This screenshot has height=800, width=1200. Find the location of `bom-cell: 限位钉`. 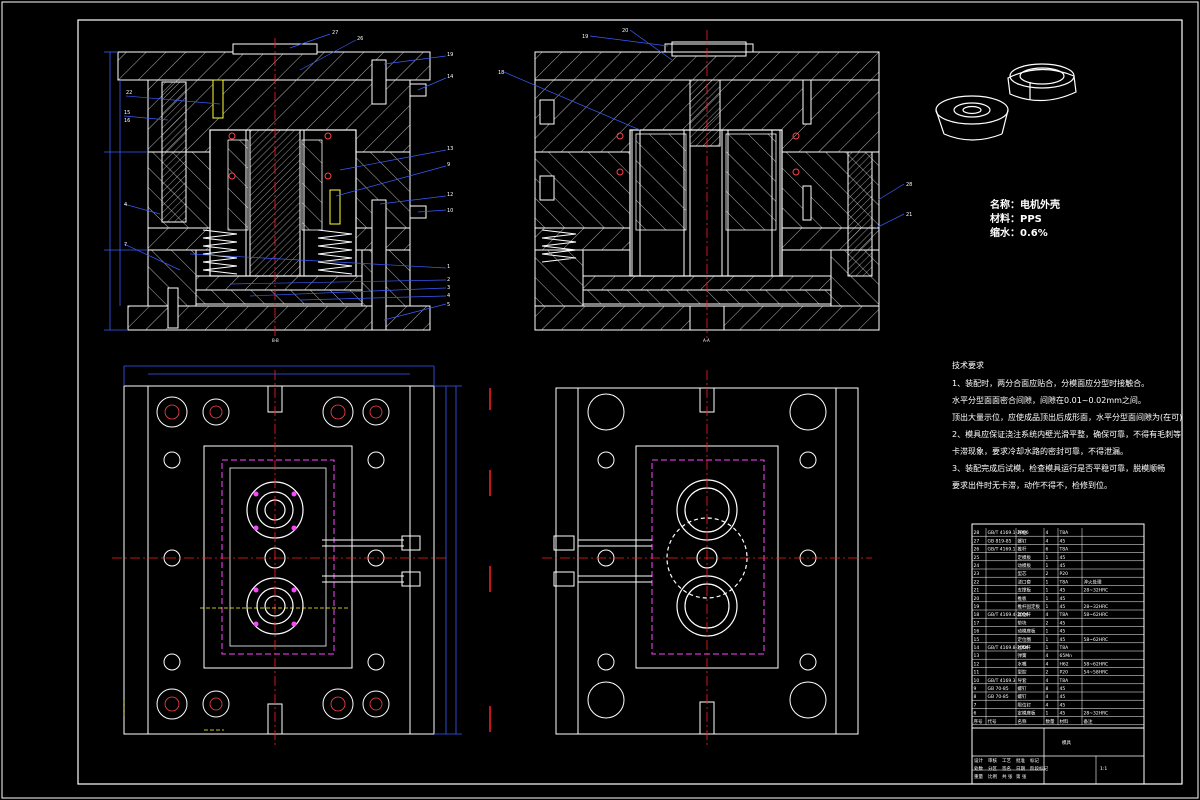

bom-cell: 限位钉 is located at coordinates (1025, 704).